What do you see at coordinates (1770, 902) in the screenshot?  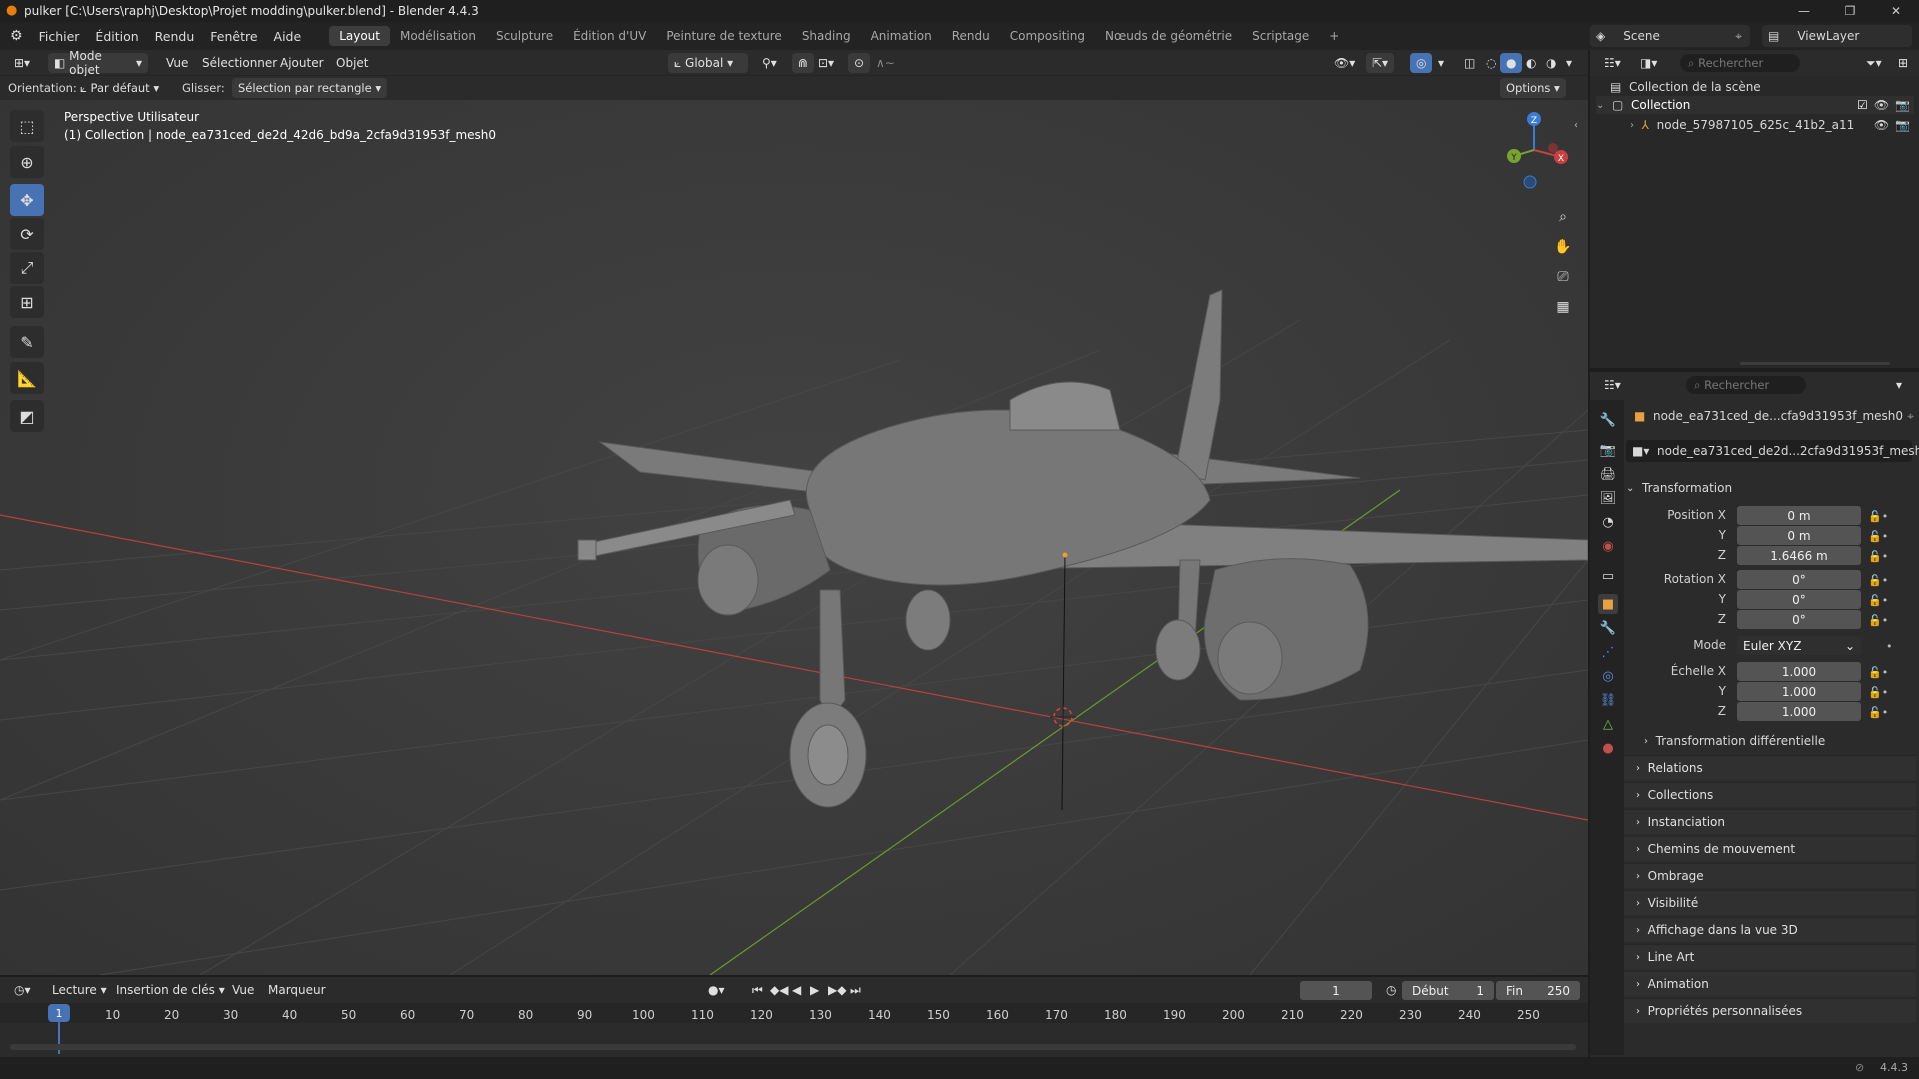 I see `panel-visibility: › Visibilité` at bounding box center [1770, 902].